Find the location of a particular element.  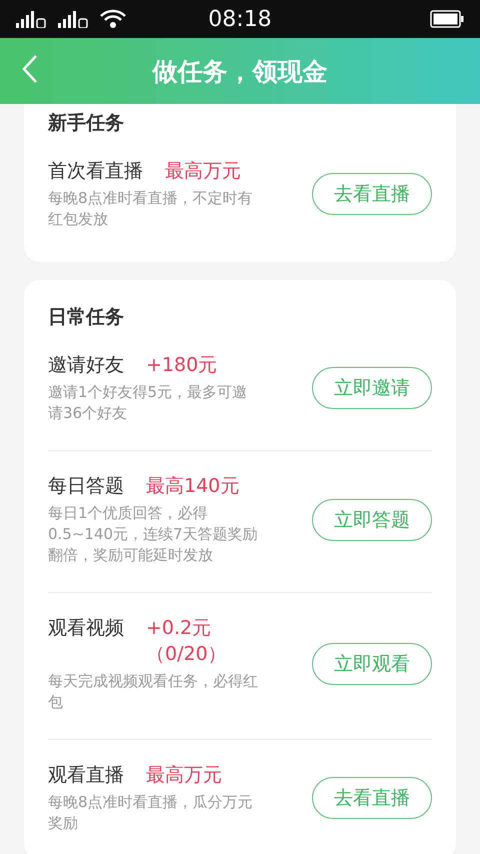

battery-icon is located at coordinates (447, 19).